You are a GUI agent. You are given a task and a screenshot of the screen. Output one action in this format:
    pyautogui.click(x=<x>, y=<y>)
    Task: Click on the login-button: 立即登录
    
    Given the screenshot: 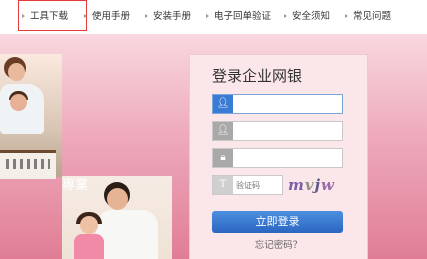 What is the action you would take?
    pyautogui.click(x=277, y=222)
    